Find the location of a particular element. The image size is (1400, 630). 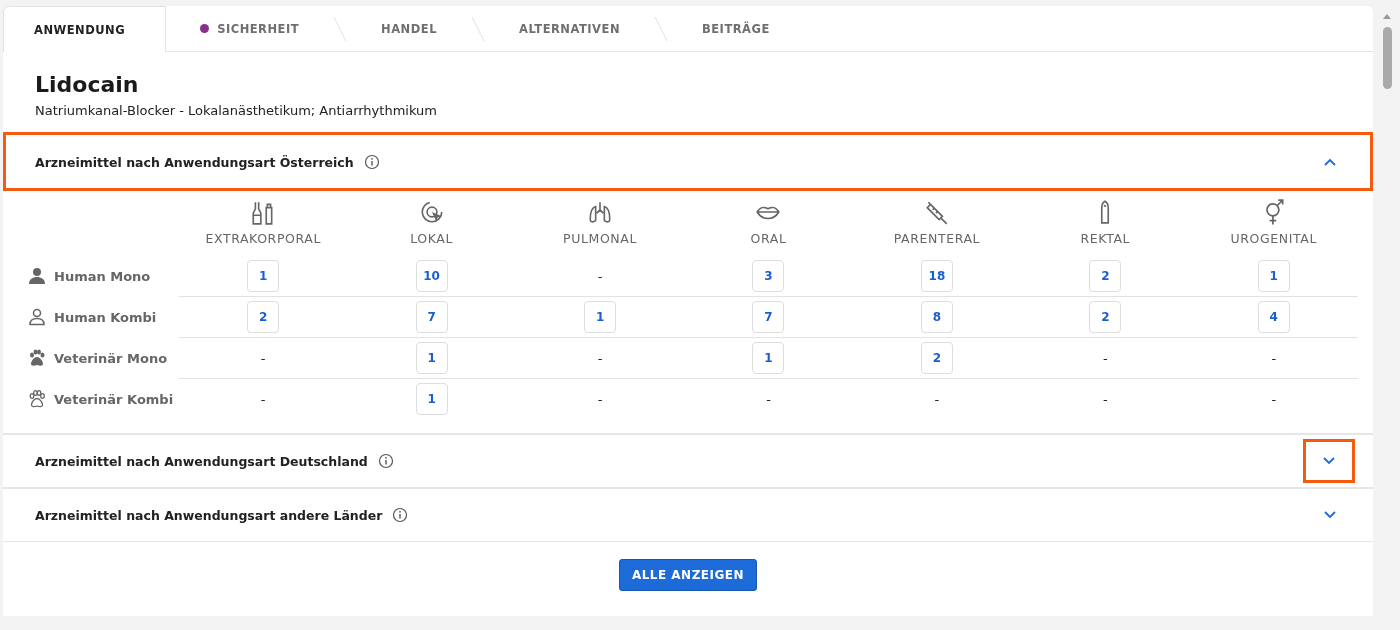

count-link: 10 is located at coordinates (431, 276).